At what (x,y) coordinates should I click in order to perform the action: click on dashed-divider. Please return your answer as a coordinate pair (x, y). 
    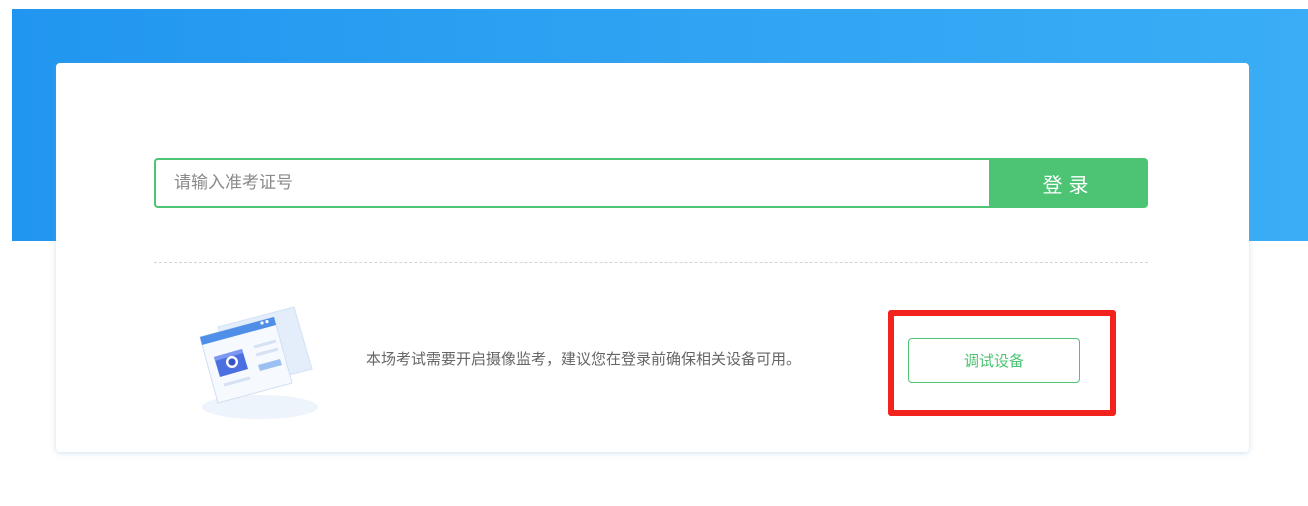
    Looking at the image, I should click on (651, 262).